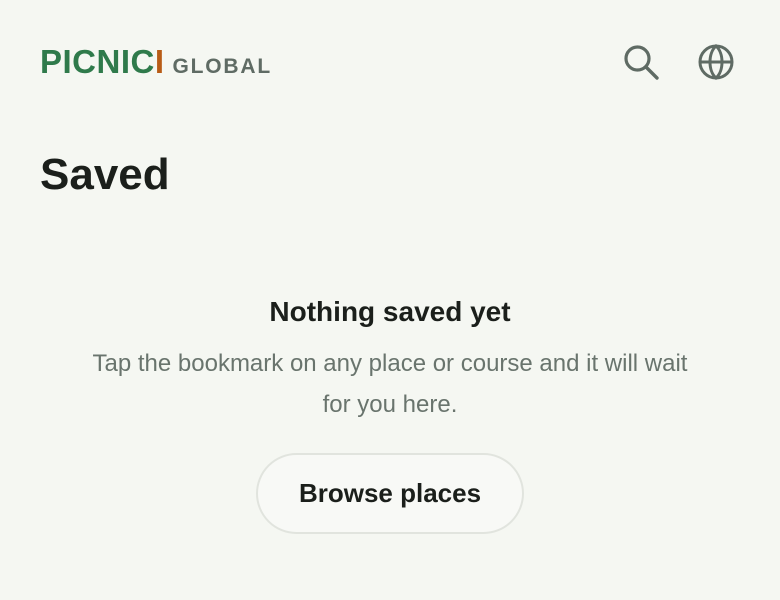 The height and width of the screenshot is (600, 780). What do you see at coordinates (105, 174) in the screenshot?
I see `page-title: Saved` at bounding box center [105, 174].